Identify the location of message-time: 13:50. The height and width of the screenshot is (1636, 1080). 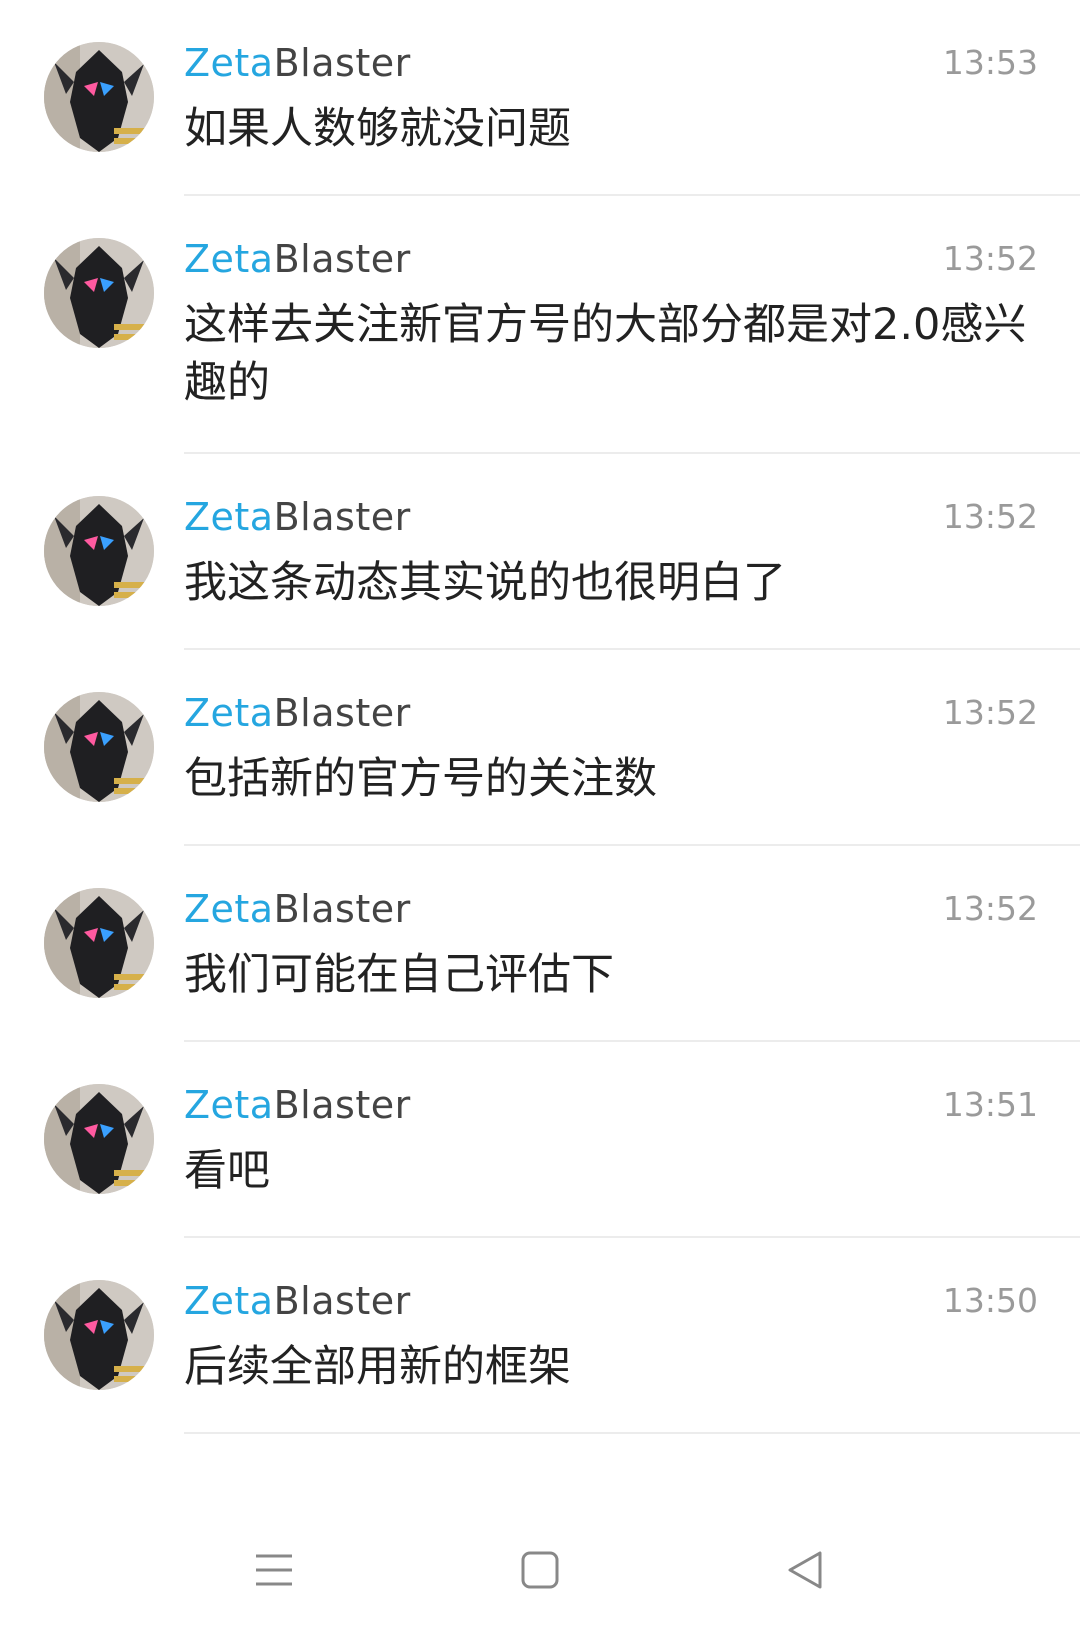
(990, 1300).